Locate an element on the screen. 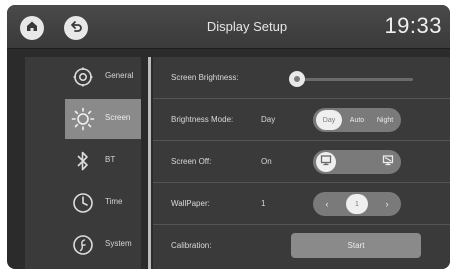 This screenshot has width=457, height=274. brightness-mode-label: Brightness Mode: is located at coordinates (202, 119).